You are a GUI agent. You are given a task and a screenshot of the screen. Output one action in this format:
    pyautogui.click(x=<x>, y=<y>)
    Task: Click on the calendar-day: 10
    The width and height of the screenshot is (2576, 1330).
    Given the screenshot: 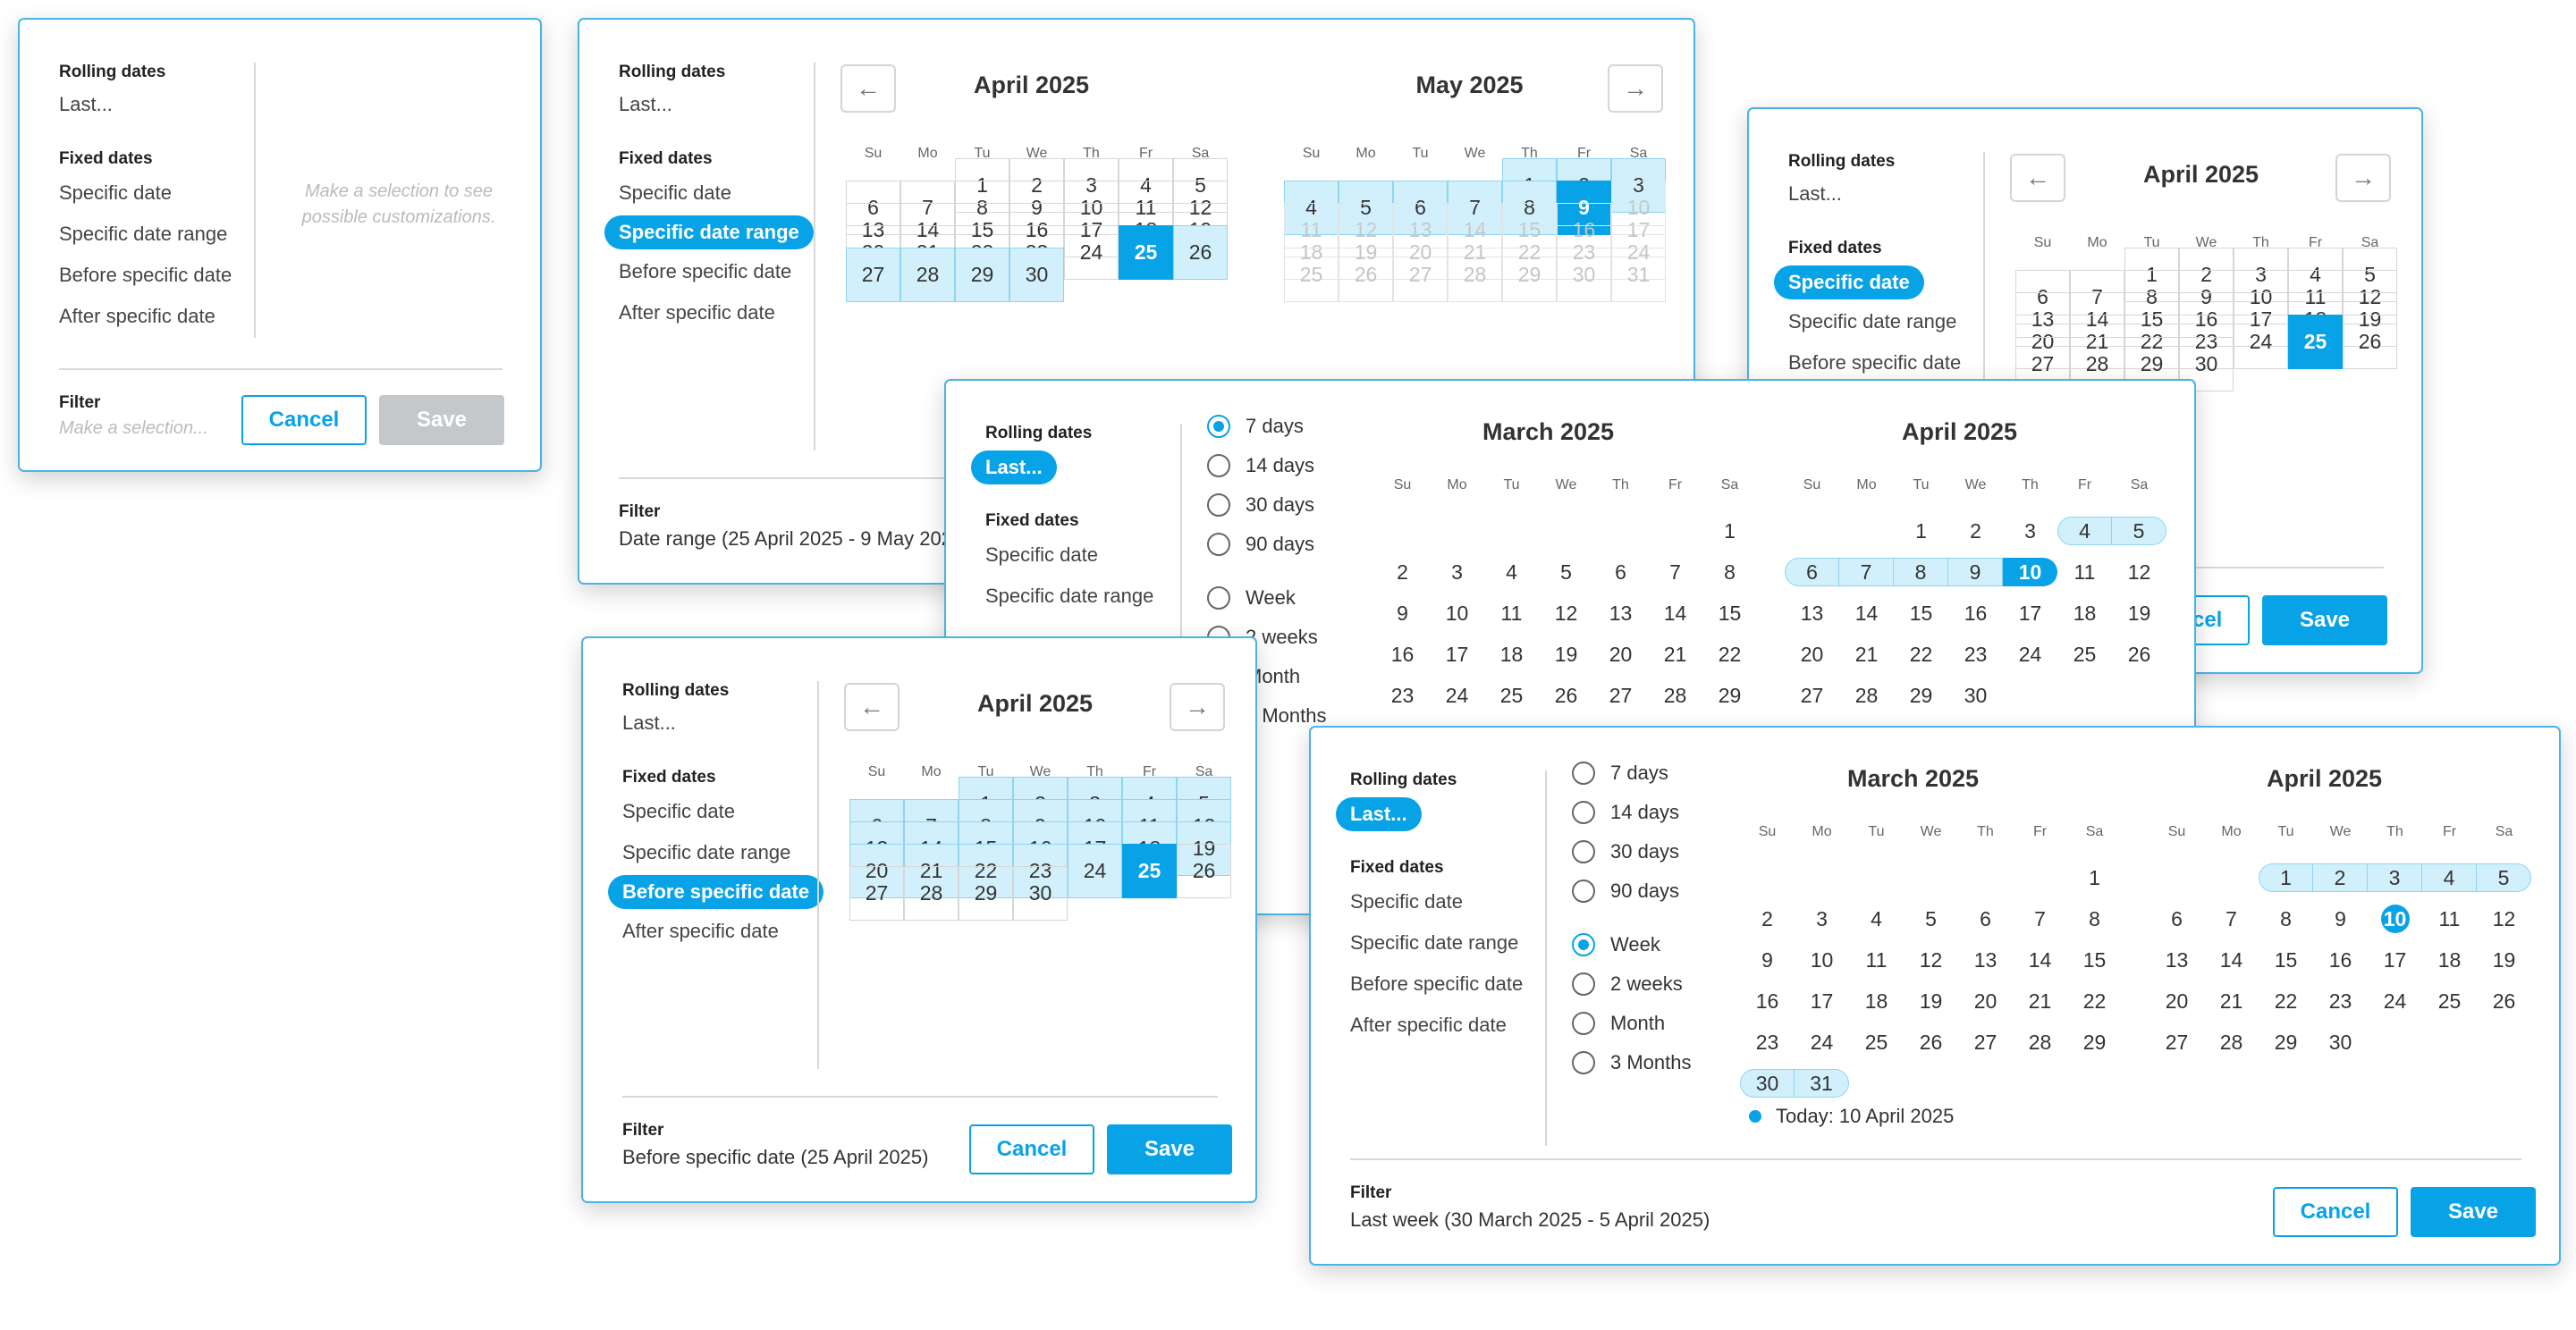 What is the action you would take?
    pyautogui.click(x=2395, y=919)
    